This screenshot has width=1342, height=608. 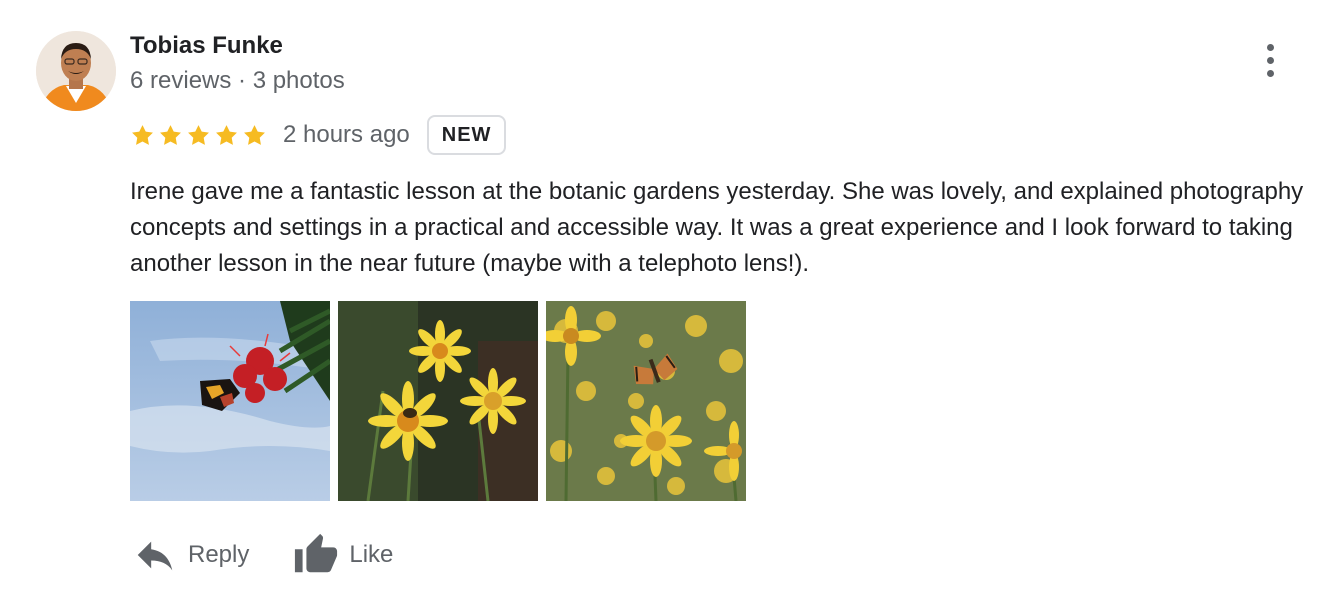 I want to click on like-button: Like, so click(x=343, y=555).